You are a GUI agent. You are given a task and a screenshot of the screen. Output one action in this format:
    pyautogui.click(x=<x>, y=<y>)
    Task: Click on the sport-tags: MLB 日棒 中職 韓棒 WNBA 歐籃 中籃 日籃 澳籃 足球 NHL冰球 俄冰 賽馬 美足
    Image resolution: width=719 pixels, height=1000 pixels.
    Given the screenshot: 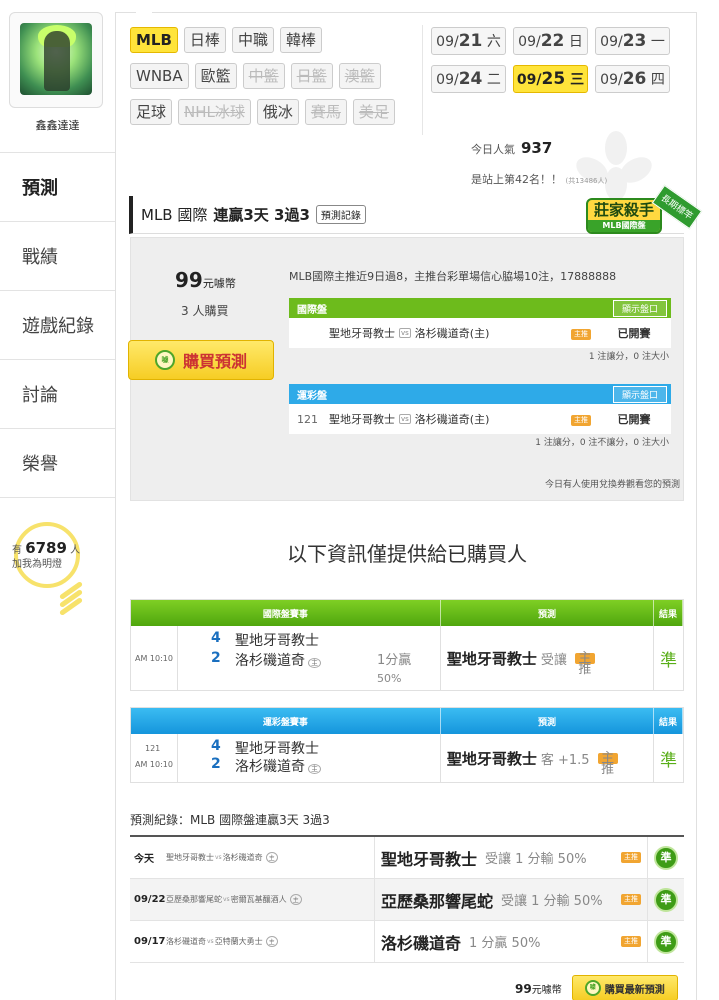 What is the action you would take?
    pyautogui.click(x=275, y=81)
    